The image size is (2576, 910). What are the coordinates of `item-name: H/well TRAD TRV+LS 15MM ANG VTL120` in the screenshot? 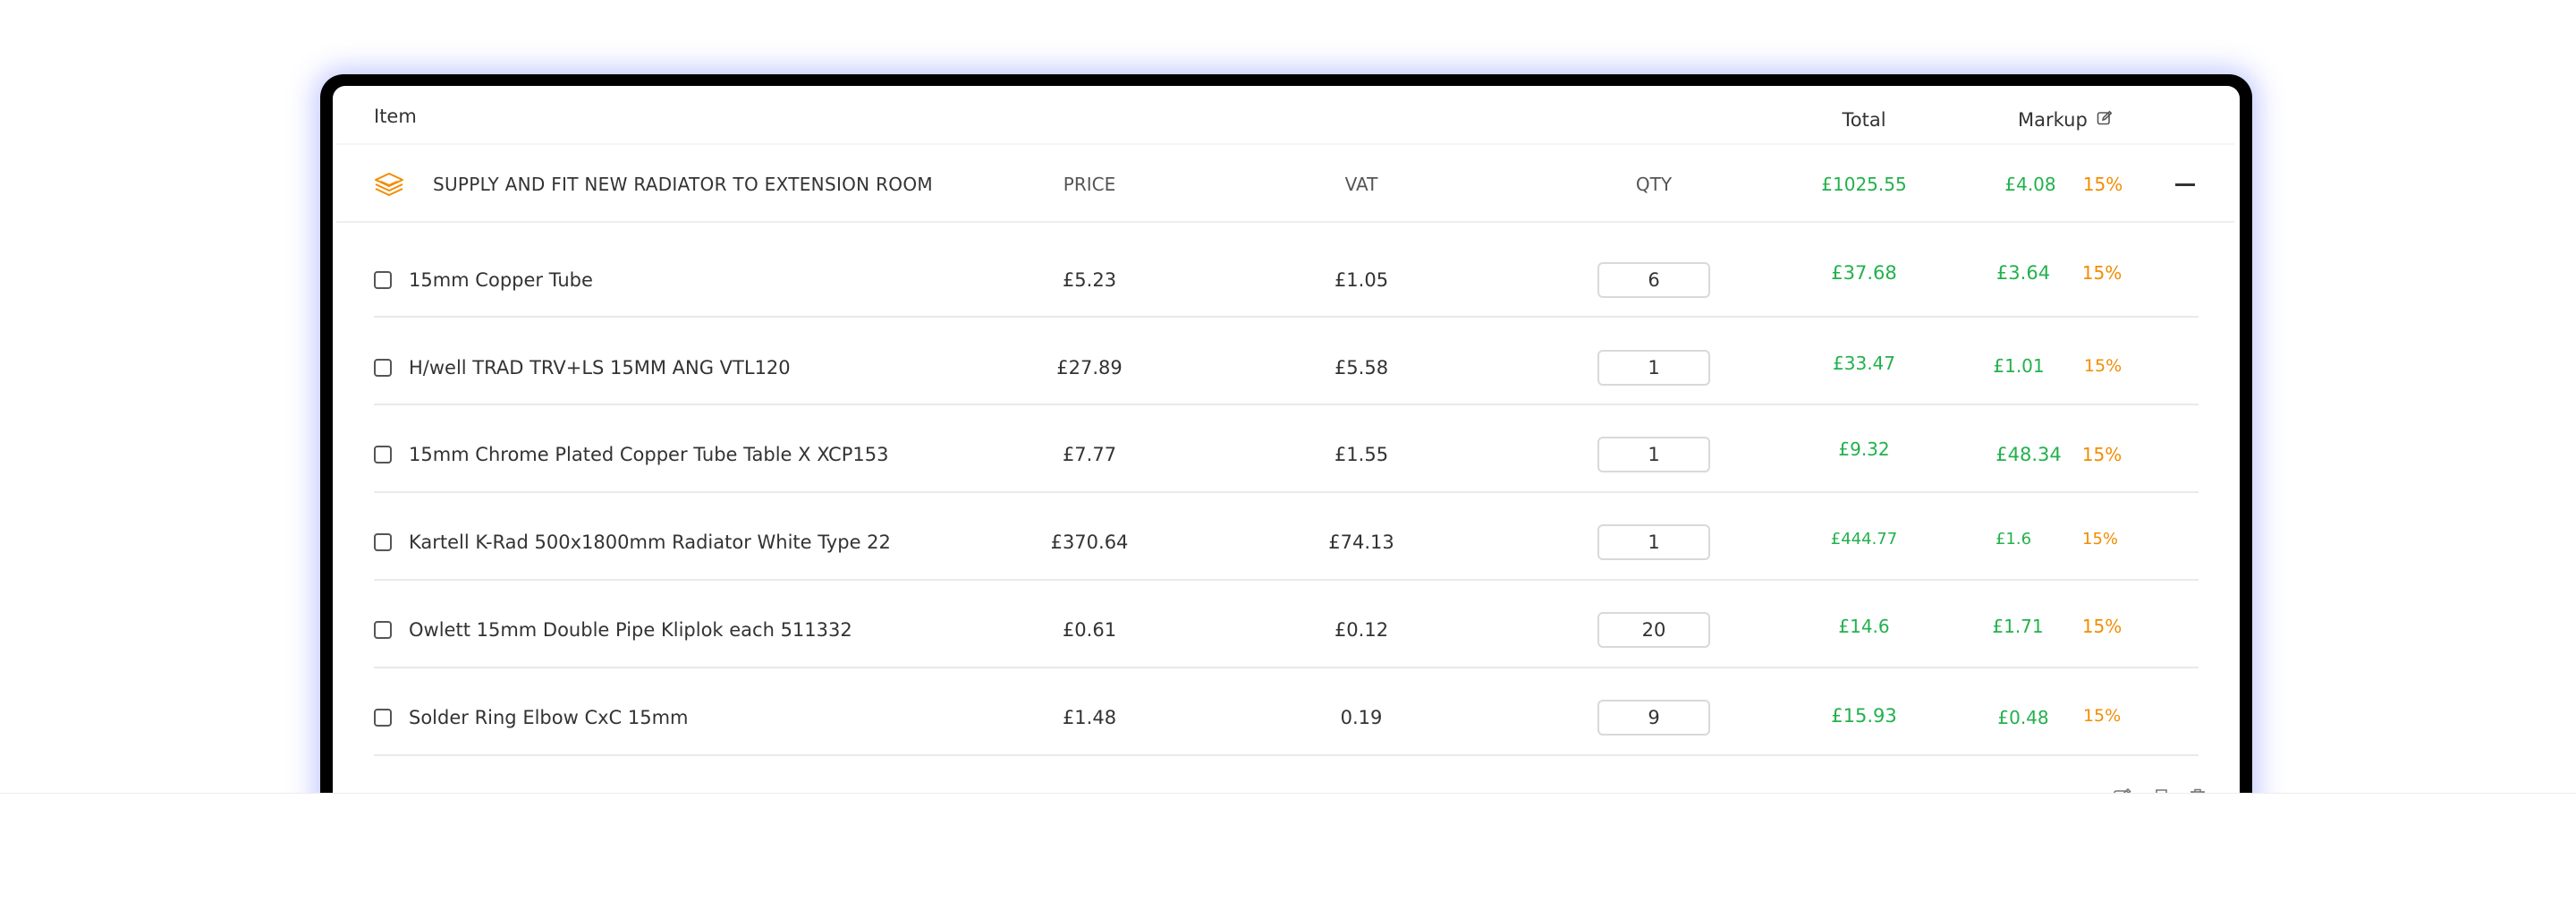 It's located at (600, 367).